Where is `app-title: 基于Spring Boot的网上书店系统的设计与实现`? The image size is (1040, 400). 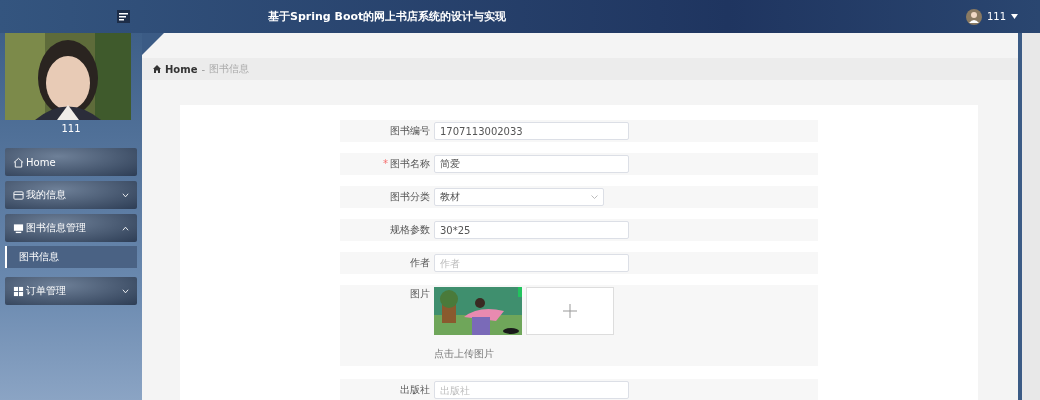
app-title: 基于Spring Boot的网上书店系统的设计与实现 is located at coordinates (387, 16).